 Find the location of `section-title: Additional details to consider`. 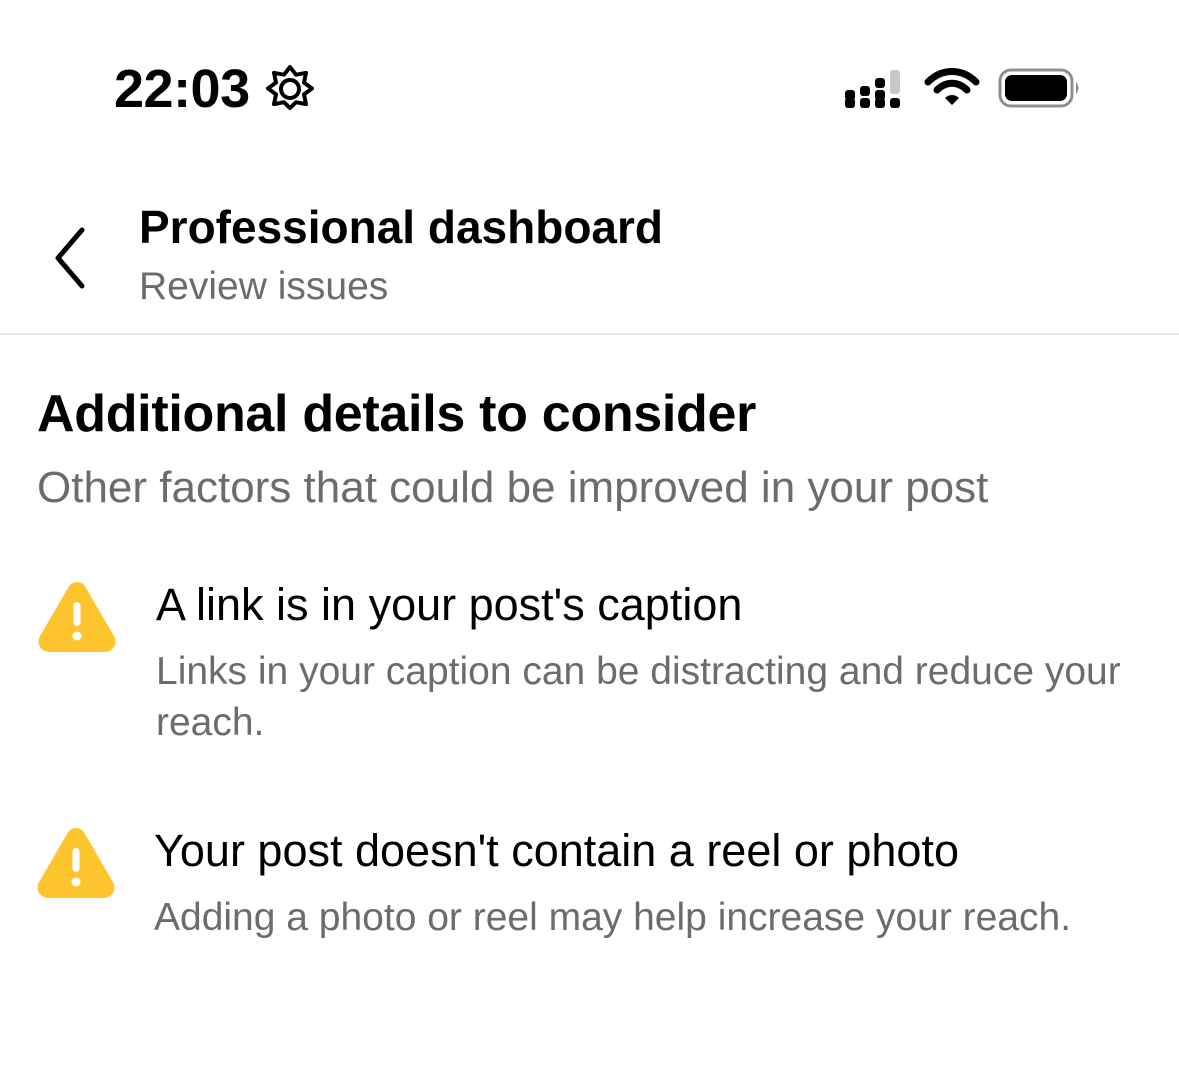

section-title: Additional details to consider is located at coordinates (397, 414).